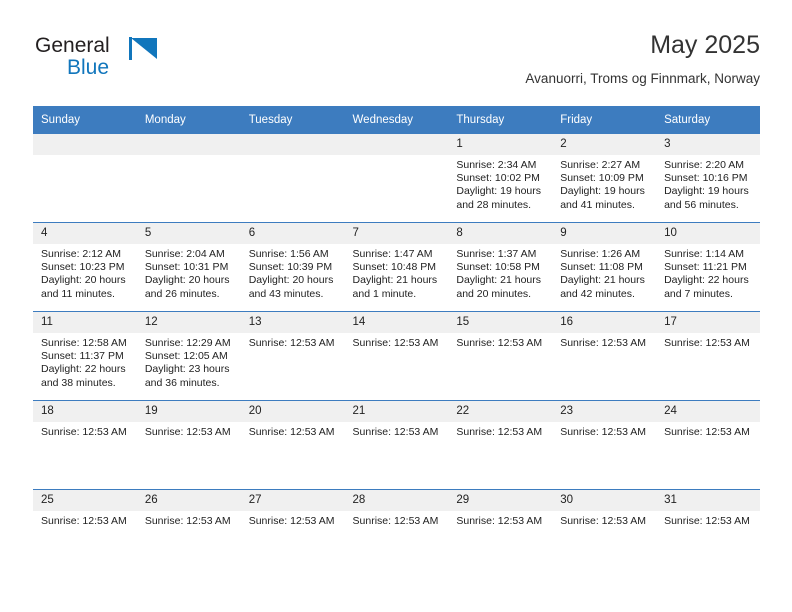 The width and height of the screenshot is (792, 612). I want to click on day-number: 22, so click(500, 411).